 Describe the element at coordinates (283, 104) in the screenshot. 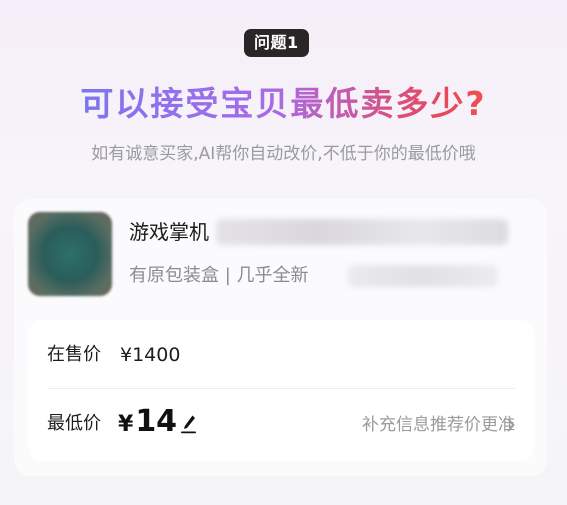

I see `headline: 可以接受宝贝最低卖多少?` at that location.